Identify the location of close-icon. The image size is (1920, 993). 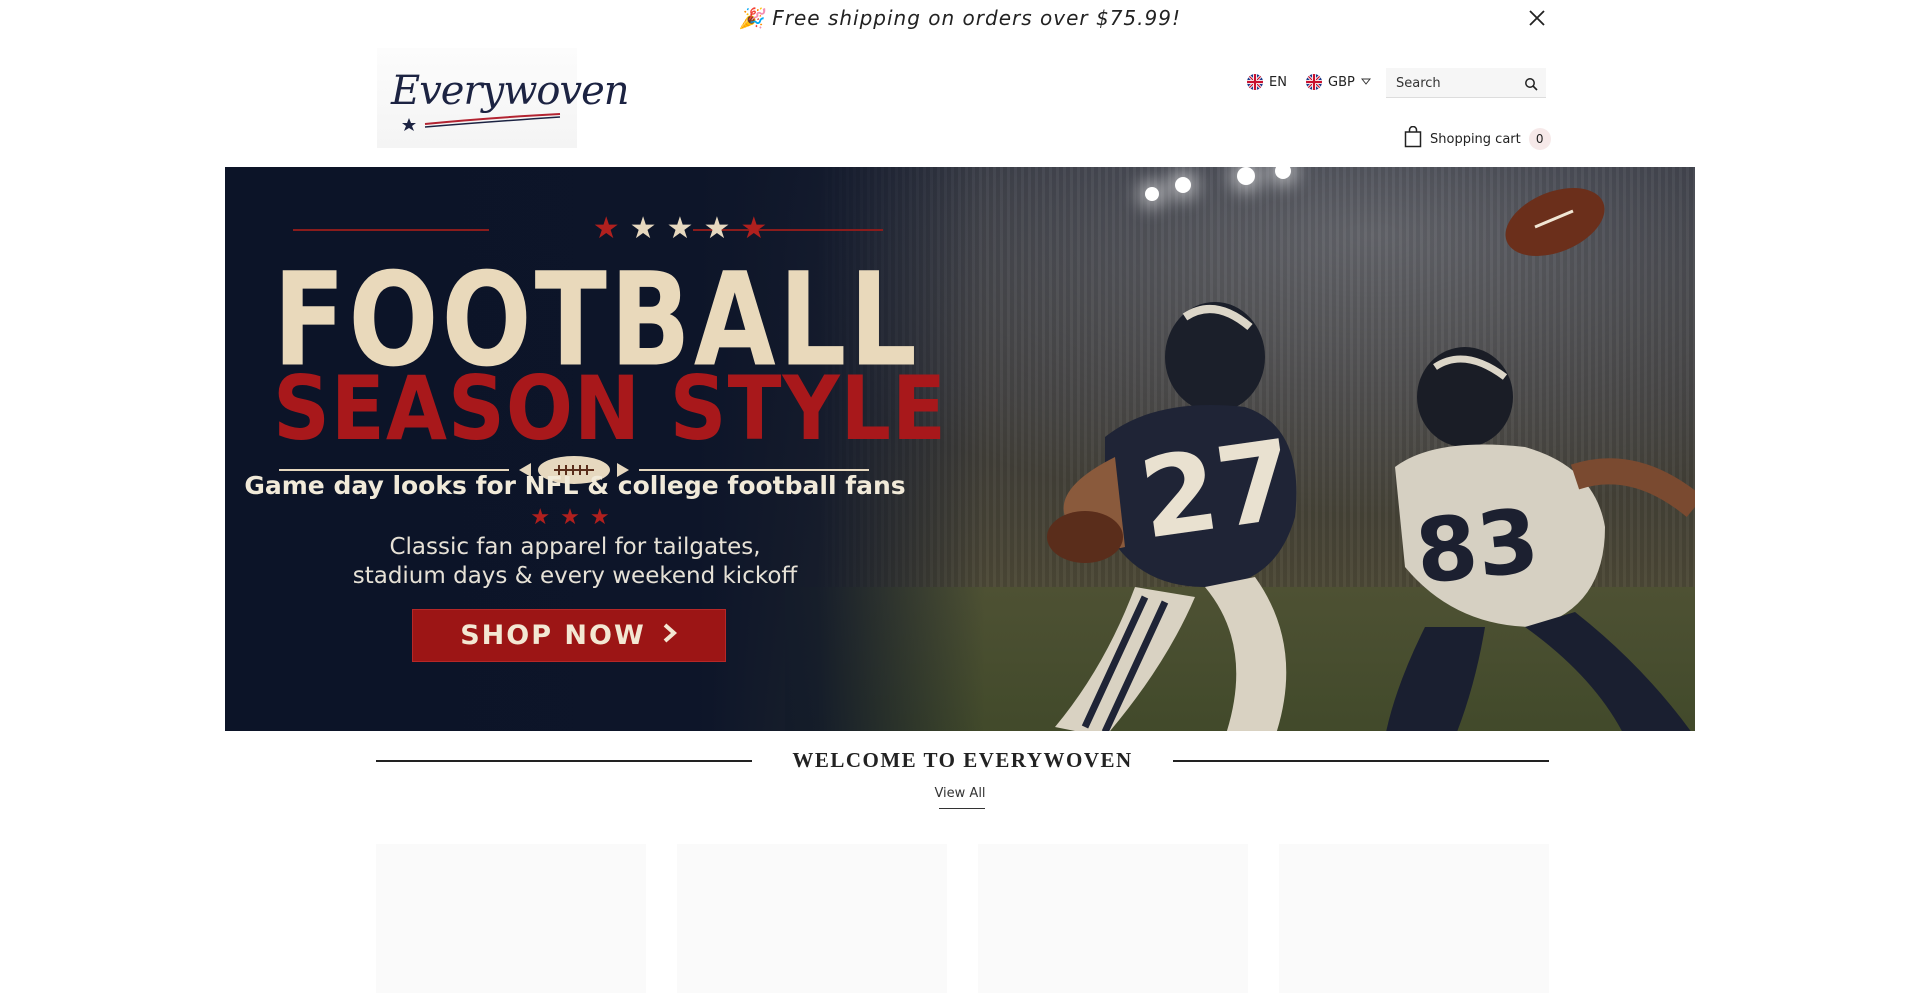
(1537, 18).